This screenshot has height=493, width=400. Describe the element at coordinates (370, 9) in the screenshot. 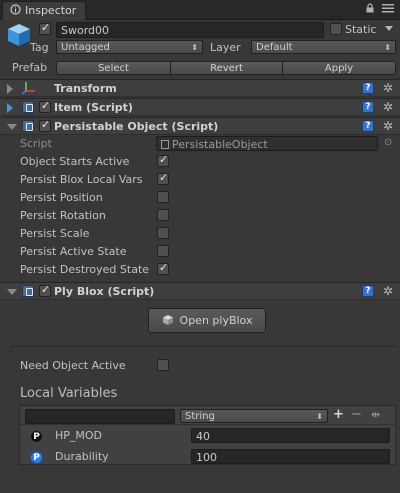

I see `lock-icon` at that location.